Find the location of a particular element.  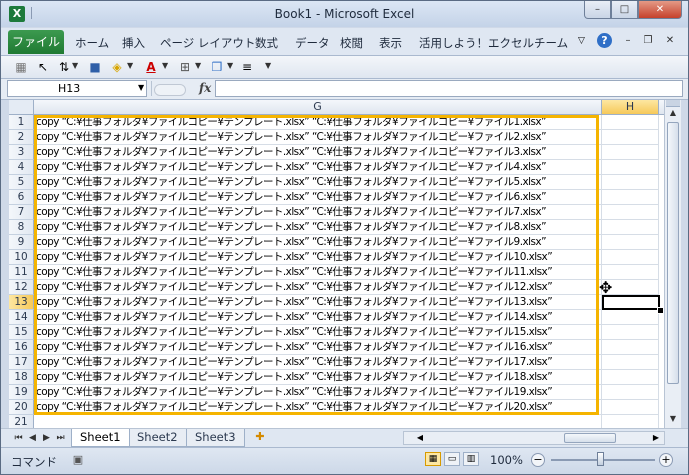

column-header-g: G is located at coordinates (318, 107).